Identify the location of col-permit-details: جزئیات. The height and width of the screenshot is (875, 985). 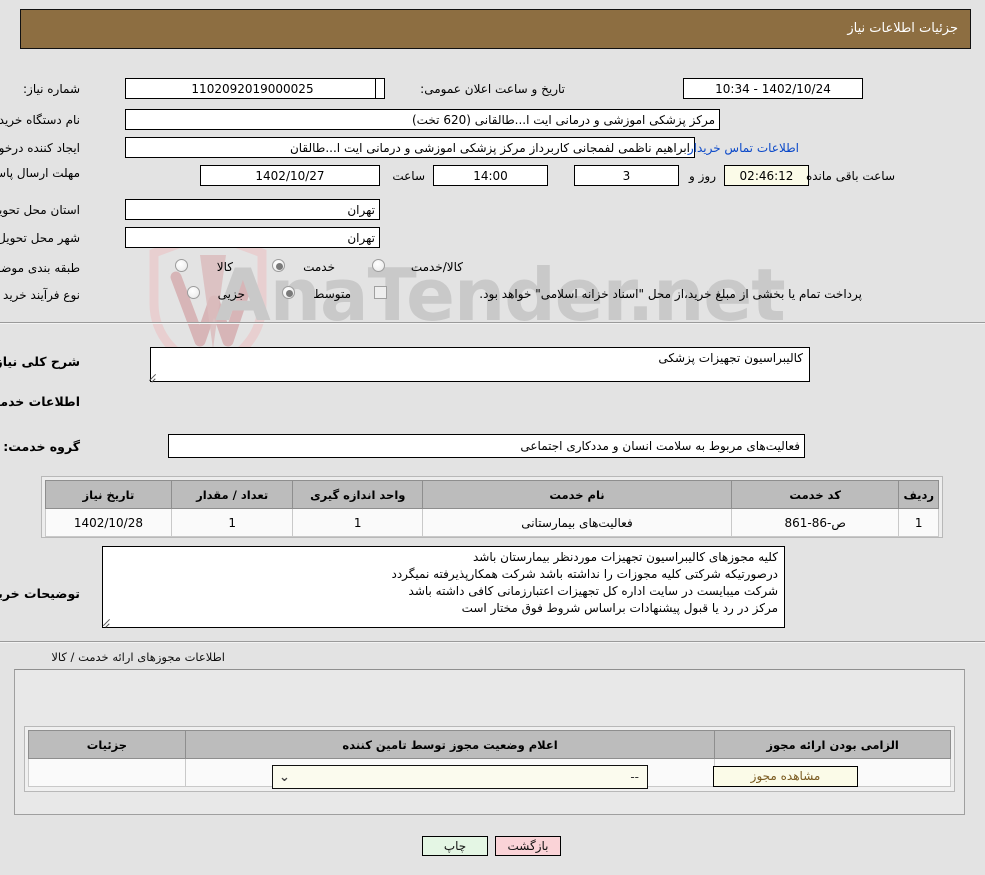
(107, 744).